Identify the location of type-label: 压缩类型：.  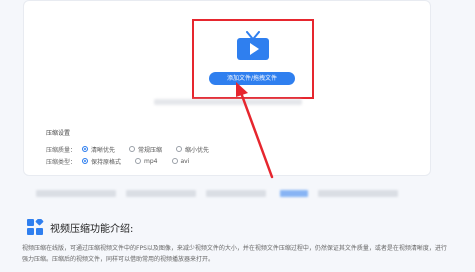
(61, 162).